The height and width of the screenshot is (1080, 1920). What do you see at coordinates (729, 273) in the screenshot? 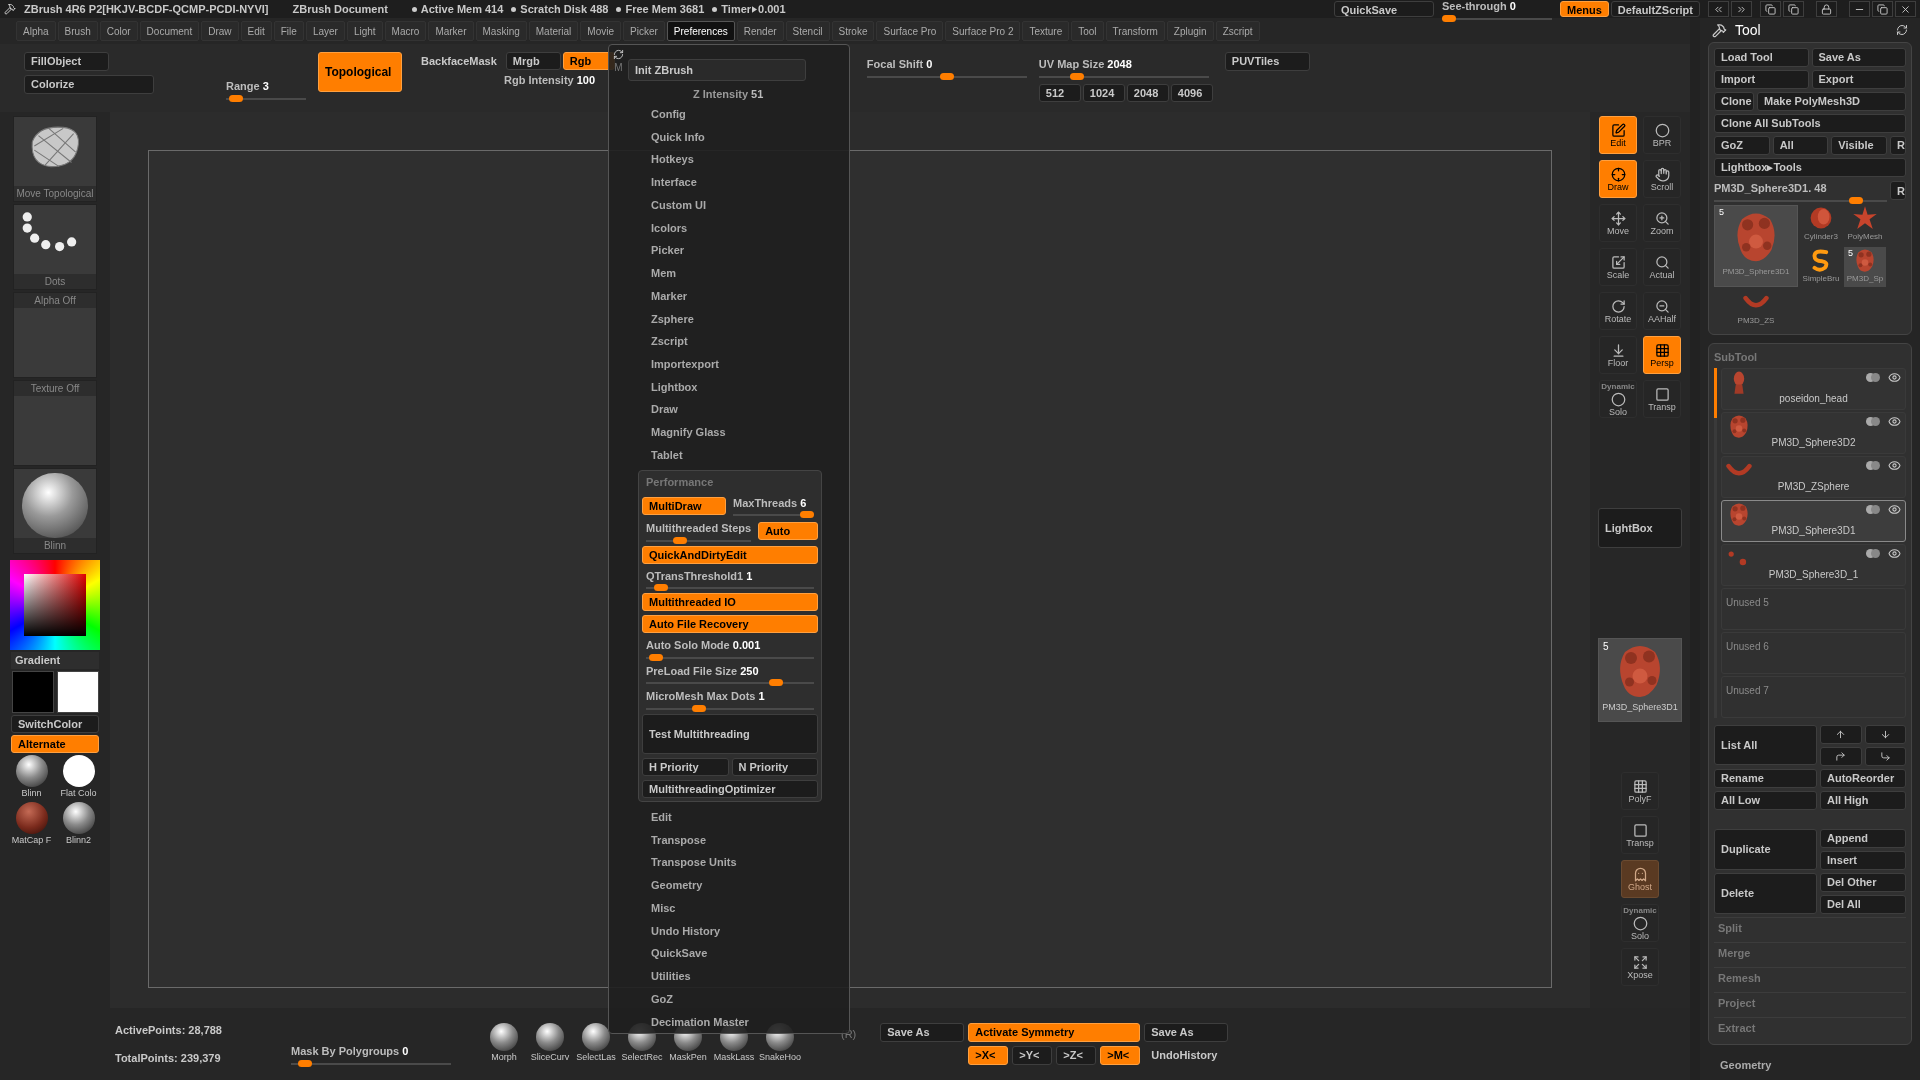
I see `menu-item: Mem` at bounding box center [729, 273].